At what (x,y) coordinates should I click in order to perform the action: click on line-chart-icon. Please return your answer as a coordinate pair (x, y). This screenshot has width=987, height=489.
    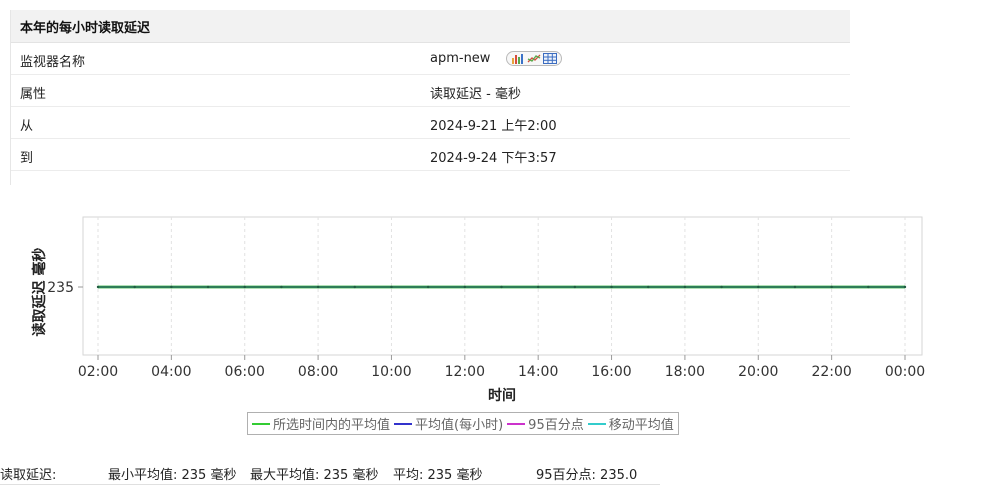
    Looking at the image, I should click on (534, 58).